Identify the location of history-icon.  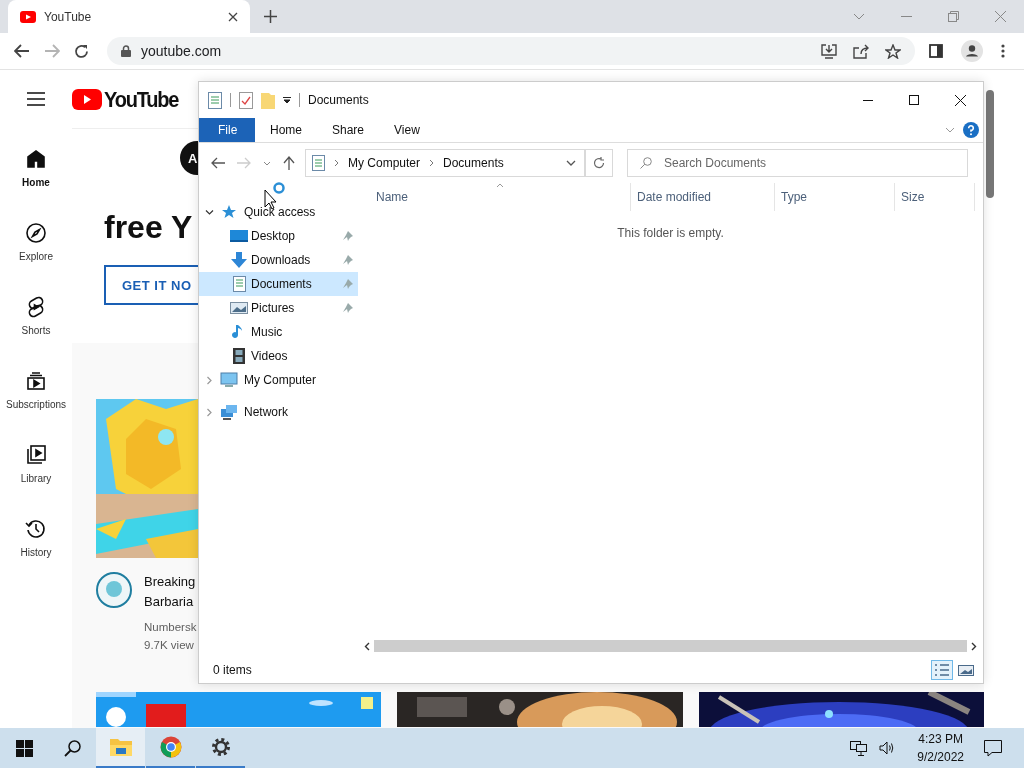
(36, 529).